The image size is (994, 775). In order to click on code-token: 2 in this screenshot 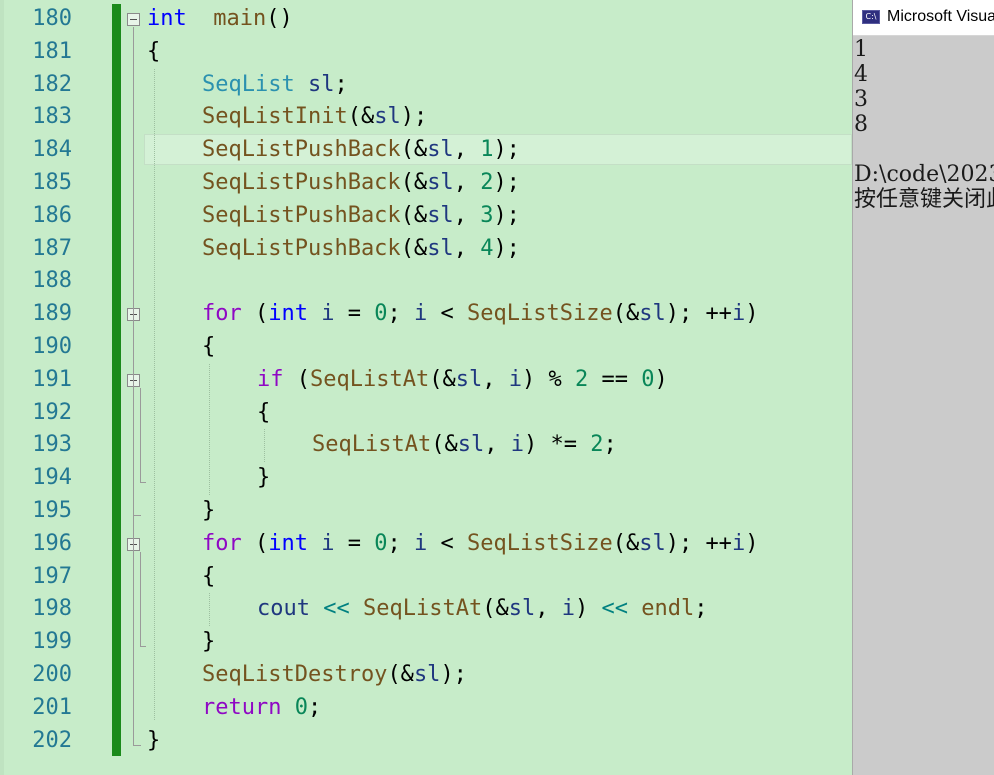, I will do `click(581, 379)`.